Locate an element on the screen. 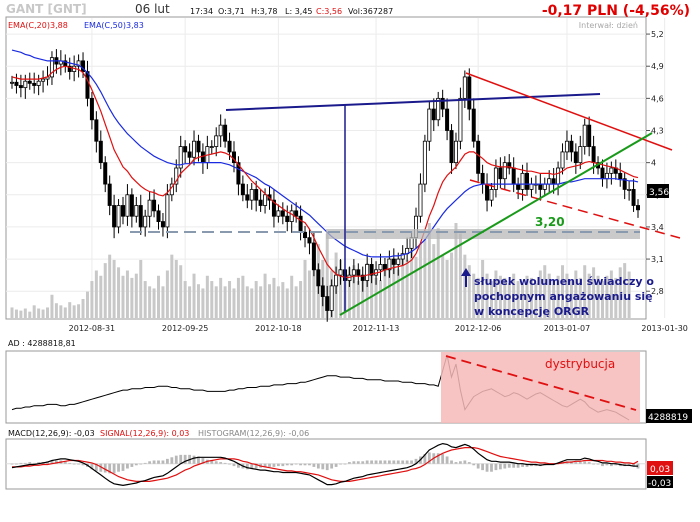  ema50-legend: EMA(C,50)3,83 is located at coordinates (114, 25).